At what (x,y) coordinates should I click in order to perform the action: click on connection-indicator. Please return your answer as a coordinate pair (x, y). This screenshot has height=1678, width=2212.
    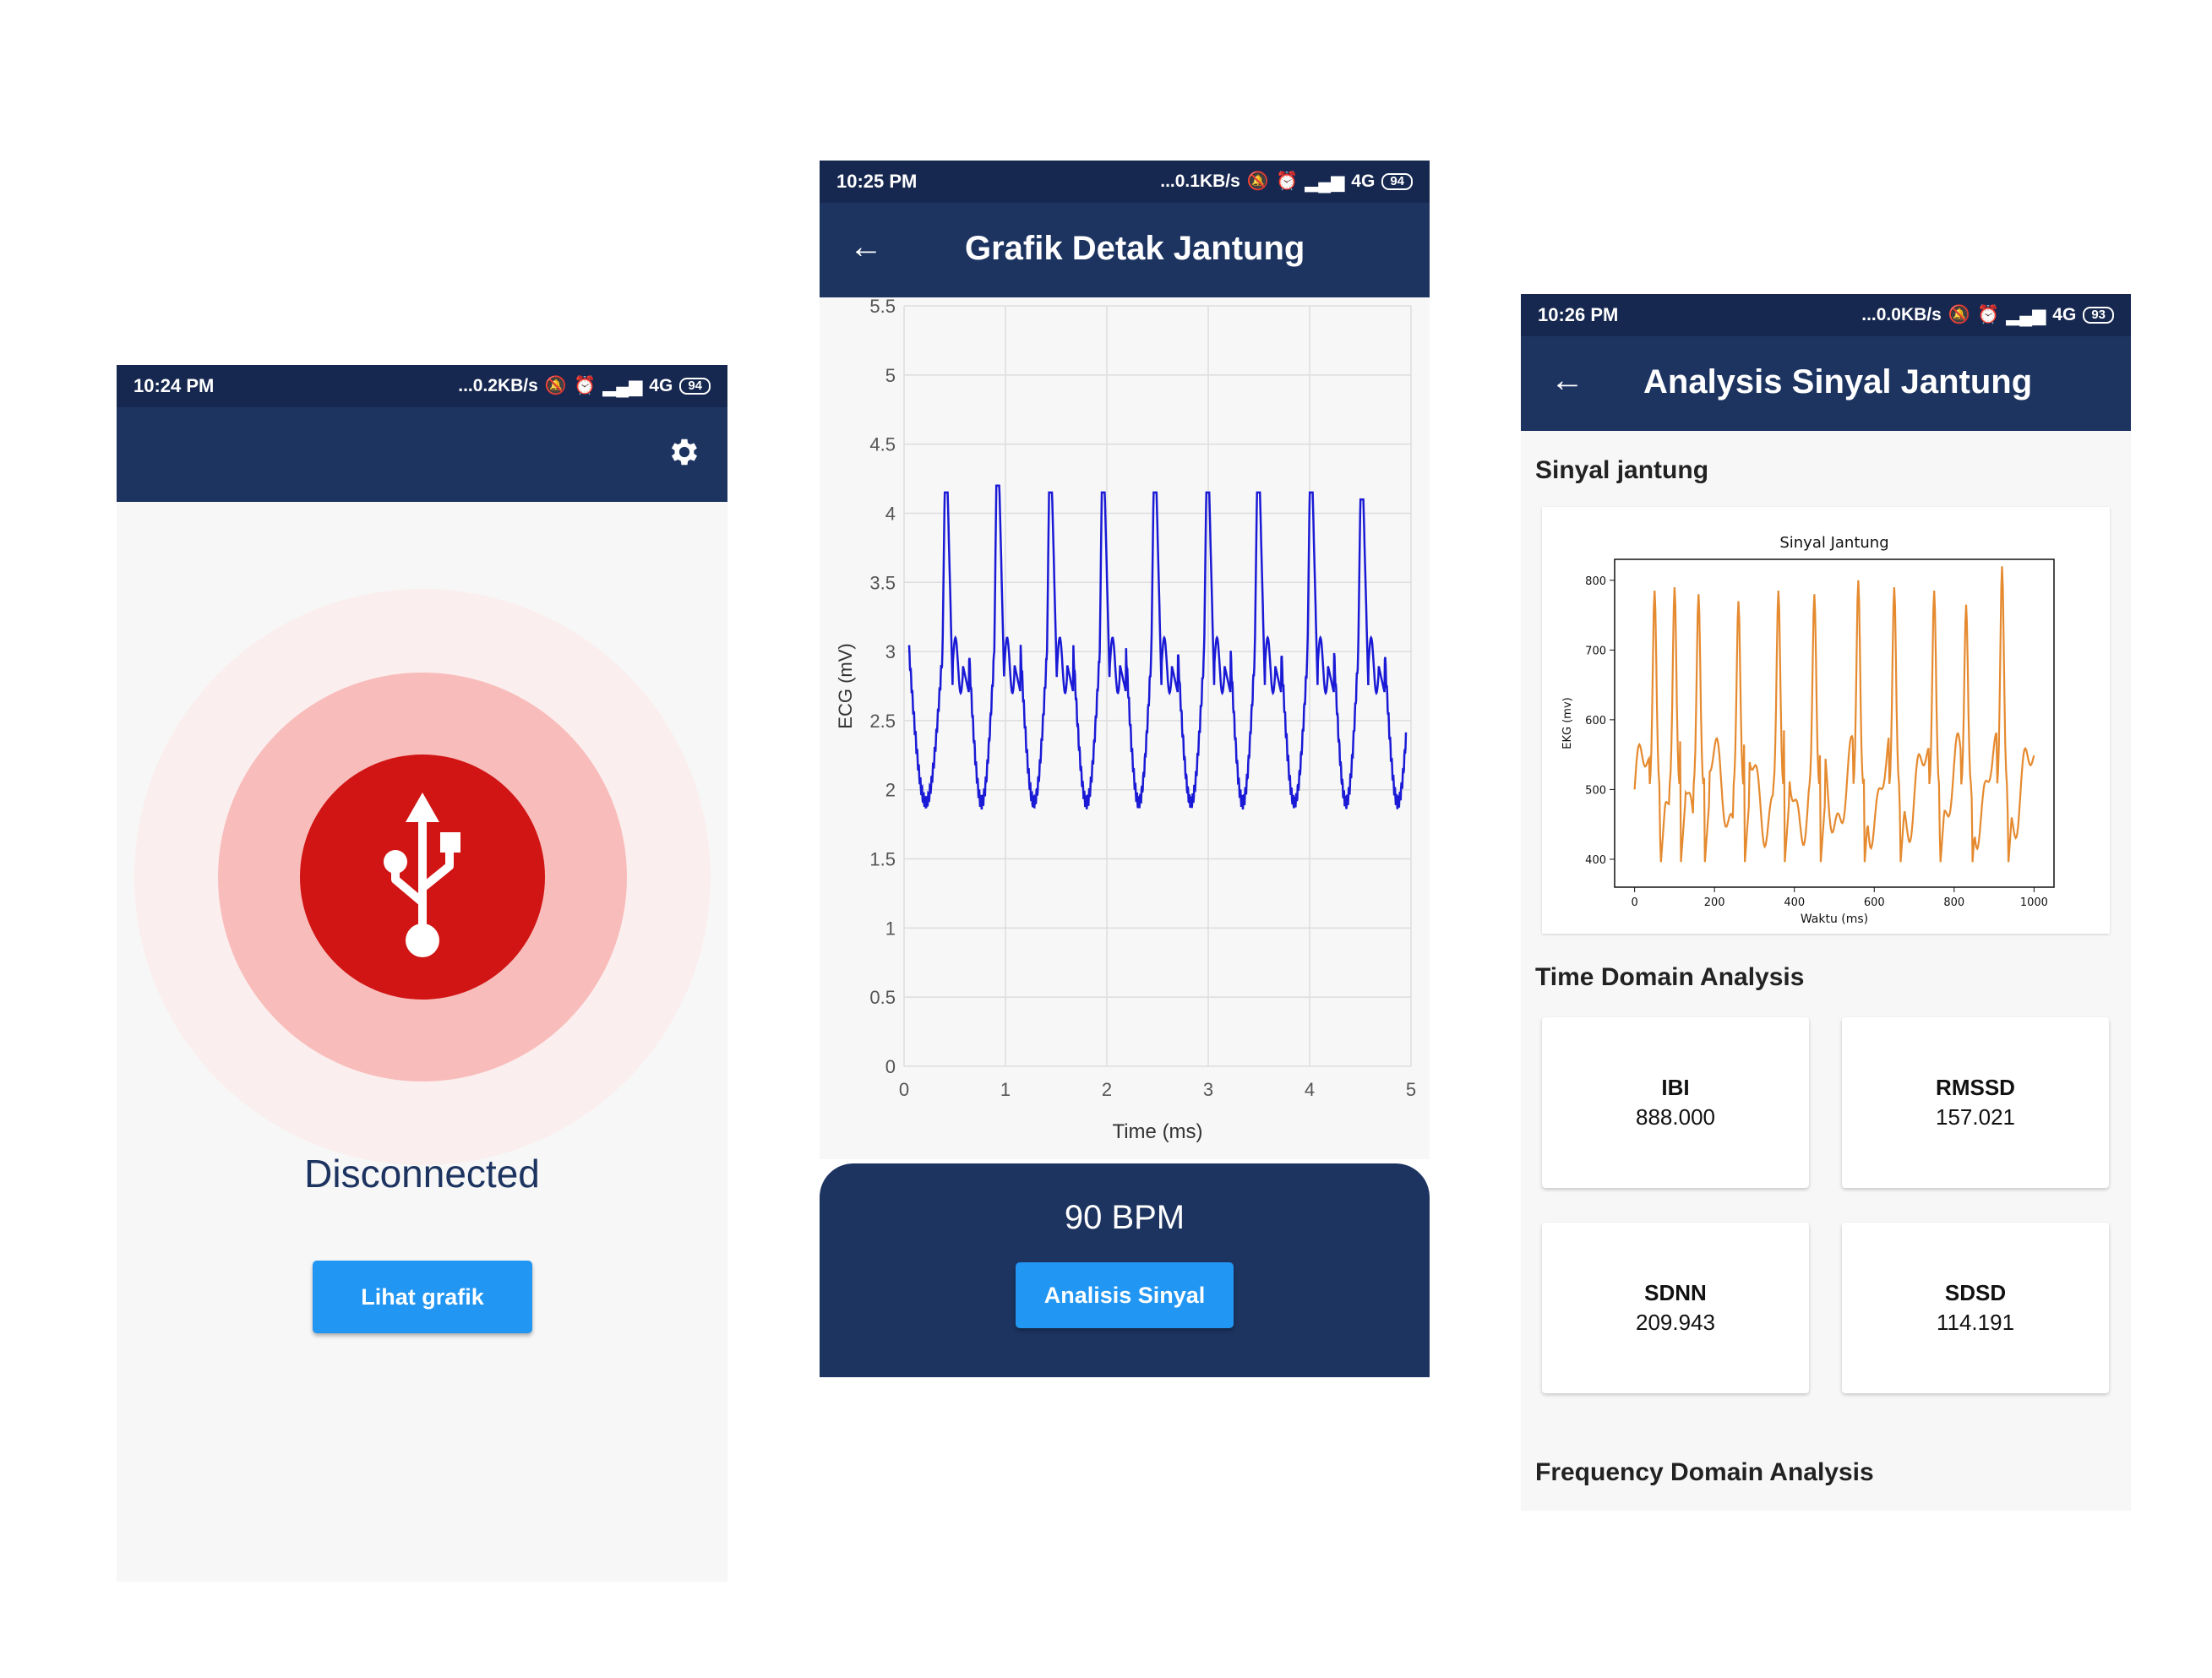
    Looking at the image, I should click on (423, 878).